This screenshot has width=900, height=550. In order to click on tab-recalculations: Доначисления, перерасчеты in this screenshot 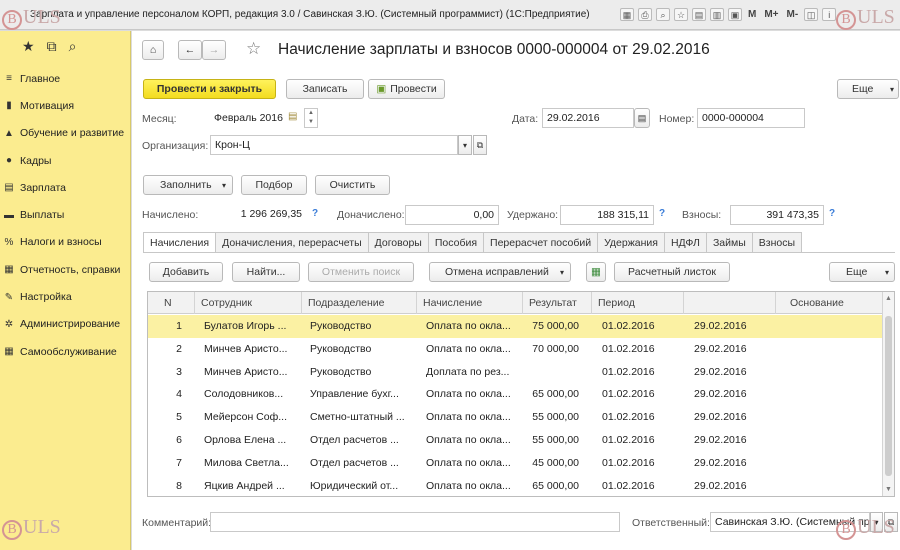, I will do `click(292, 242)`.